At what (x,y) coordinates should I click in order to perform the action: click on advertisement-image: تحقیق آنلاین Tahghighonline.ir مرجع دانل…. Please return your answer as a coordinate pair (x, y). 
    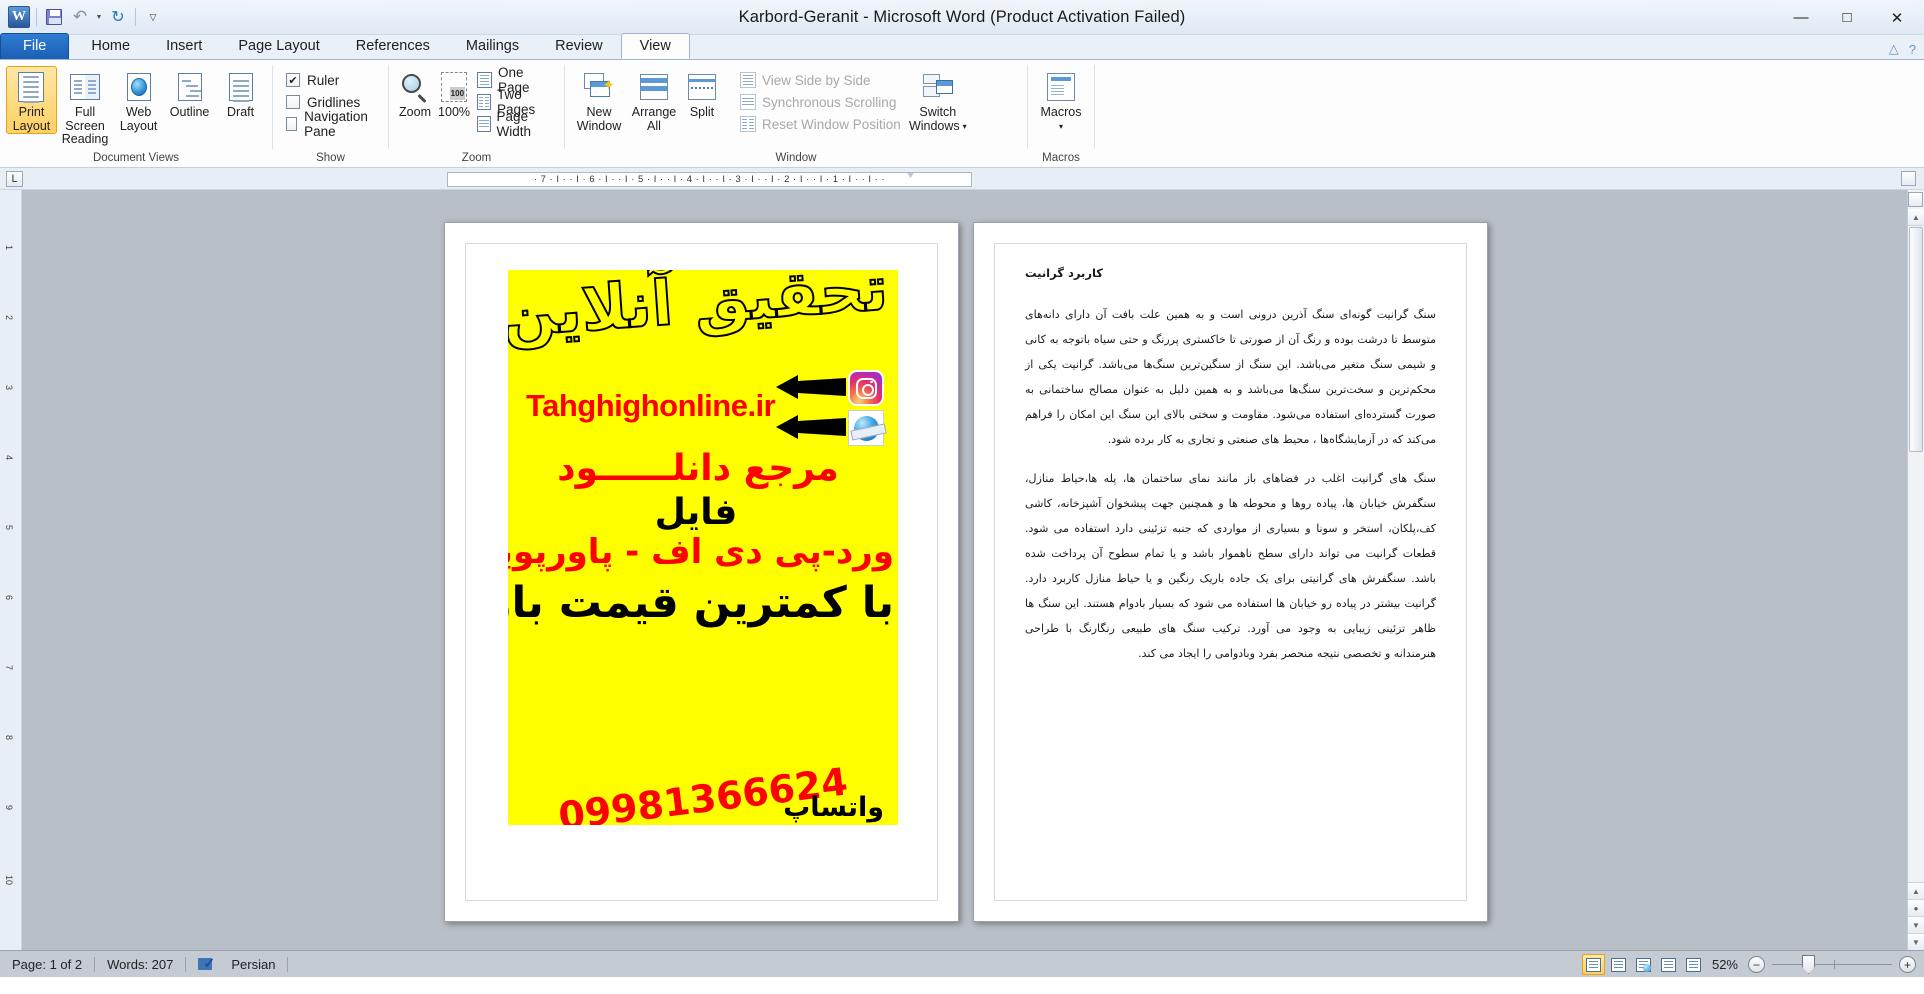
    Looking at the image, I should click on (703, 547).